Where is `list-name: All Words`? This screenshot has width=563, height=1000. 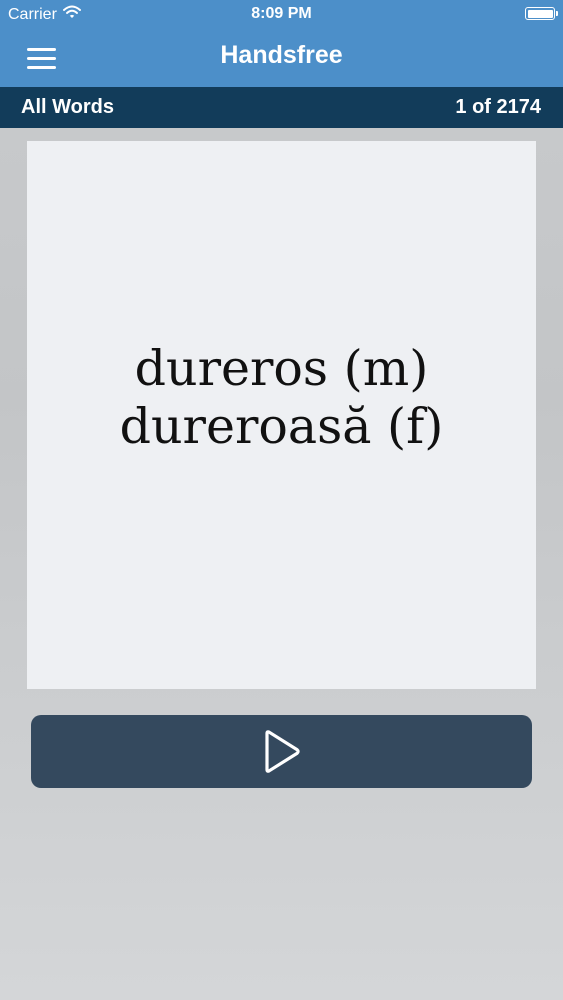 list-name: All Words is located at coordinates (67, 107).